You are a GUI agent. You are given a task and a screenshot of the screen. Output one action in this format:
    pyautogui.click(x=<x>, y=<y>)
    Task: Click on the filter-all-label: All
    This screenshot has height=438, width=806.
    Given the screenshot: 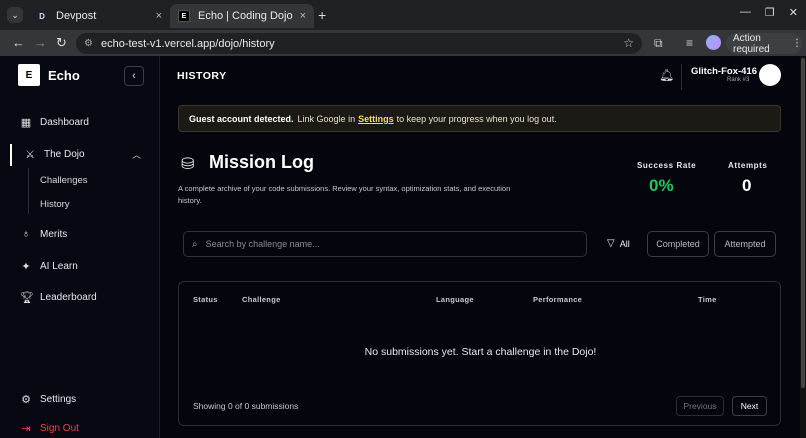 What is the action you would take?
    pyautogui.click(x=624, y=243)
    